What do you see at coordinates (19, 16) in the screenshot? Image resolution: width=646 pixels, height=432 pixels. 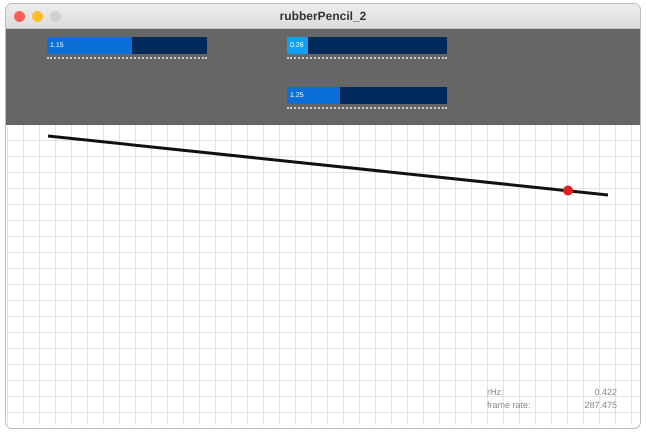 I see `close-button` at bounding box center [19, 16].